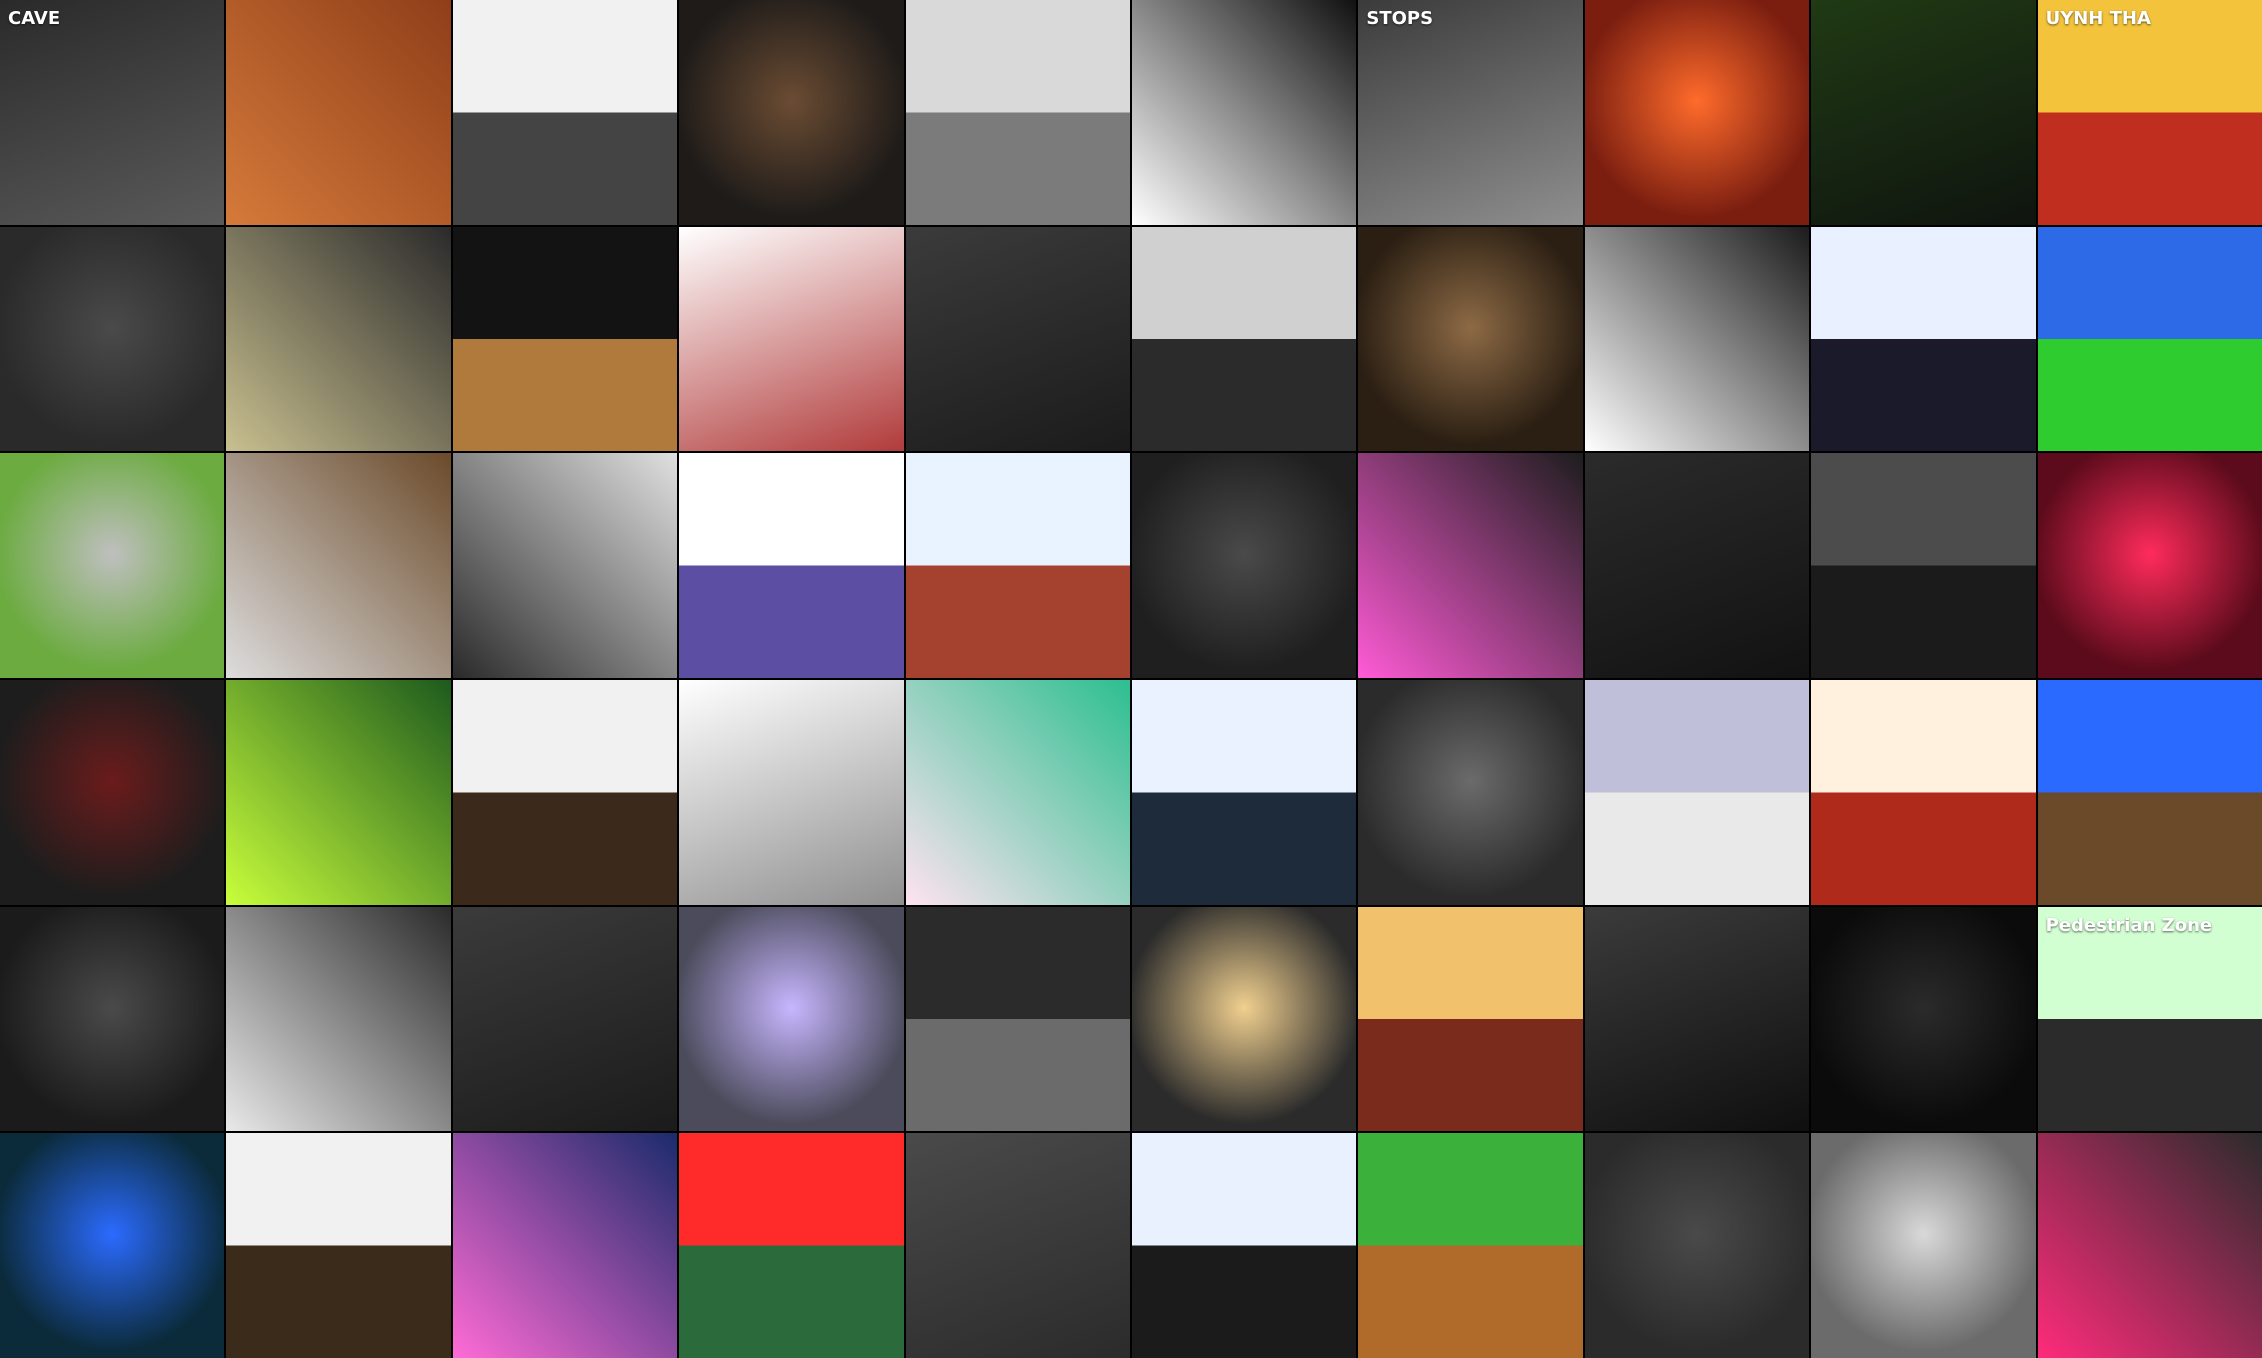 This screenshot has height=1358, width=2262. What do you see at coordinates (112, 112) in the screenshot?
I see `thumbnail-tile-1: CAVE` at bounding box center [112, 112].